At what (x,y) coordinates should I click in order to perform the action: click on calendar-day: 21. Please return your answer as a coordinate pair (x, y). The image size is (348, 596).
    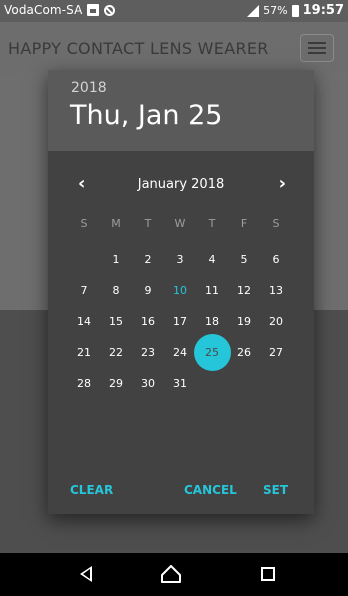
    Looking at the image, I should click on (84, 352).